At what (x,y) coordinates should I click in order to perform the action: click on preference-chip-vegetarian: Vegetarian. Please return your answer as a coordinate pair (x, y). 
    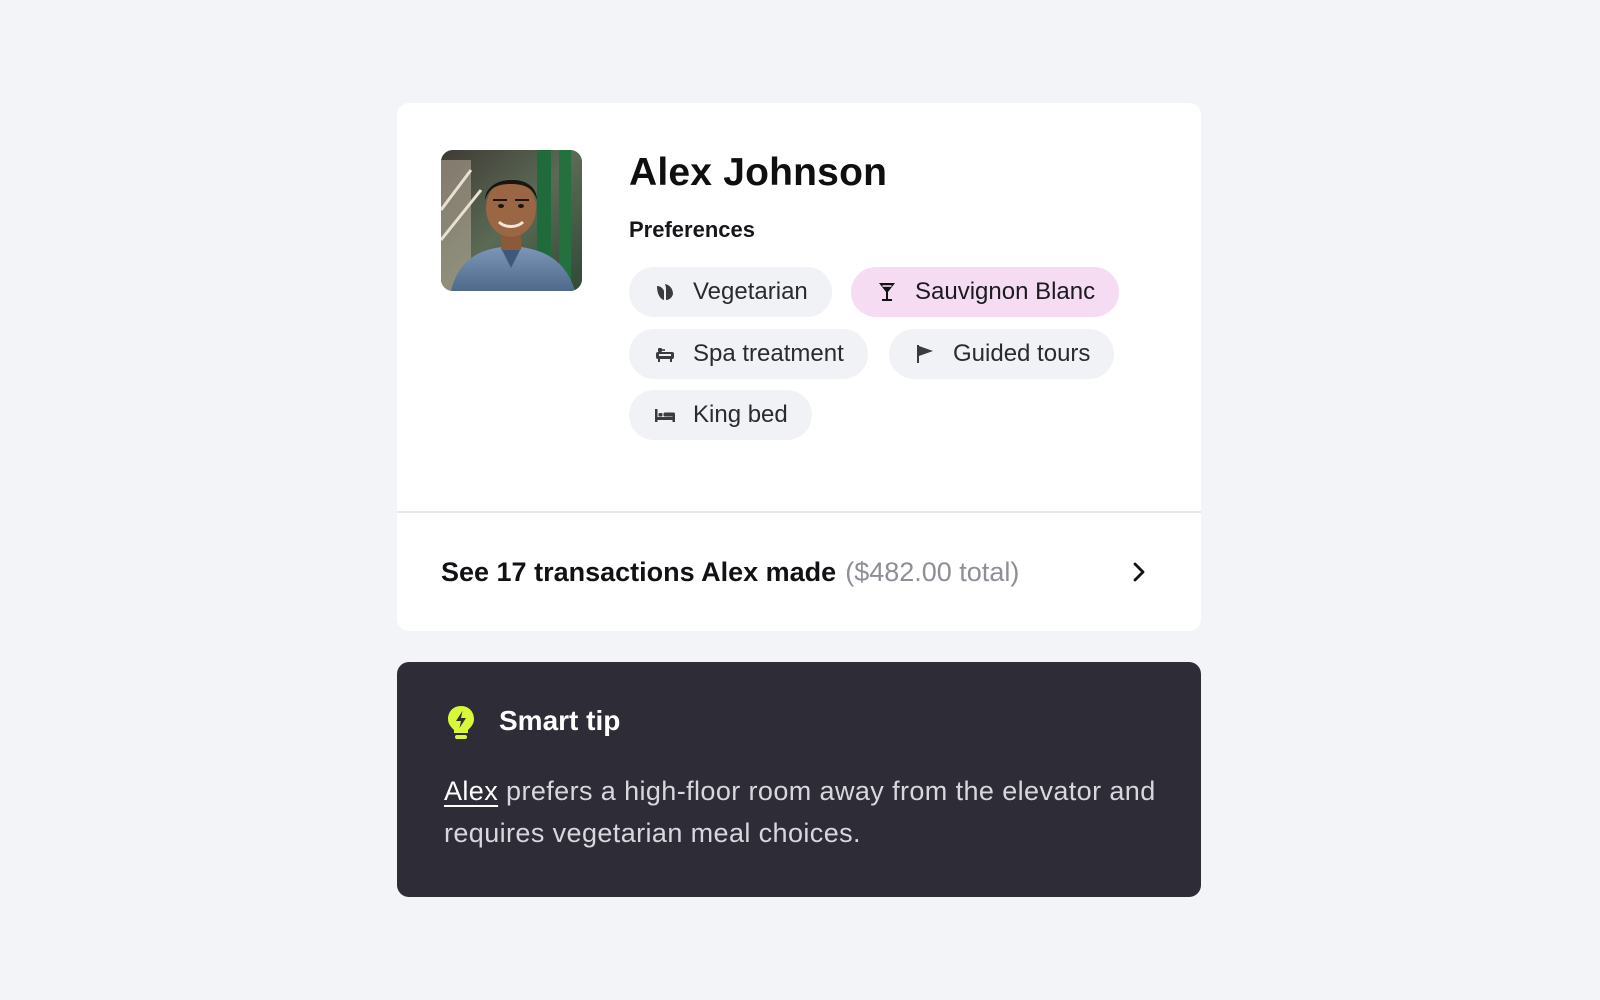
    Looking at the image, I should click on (730, 292).